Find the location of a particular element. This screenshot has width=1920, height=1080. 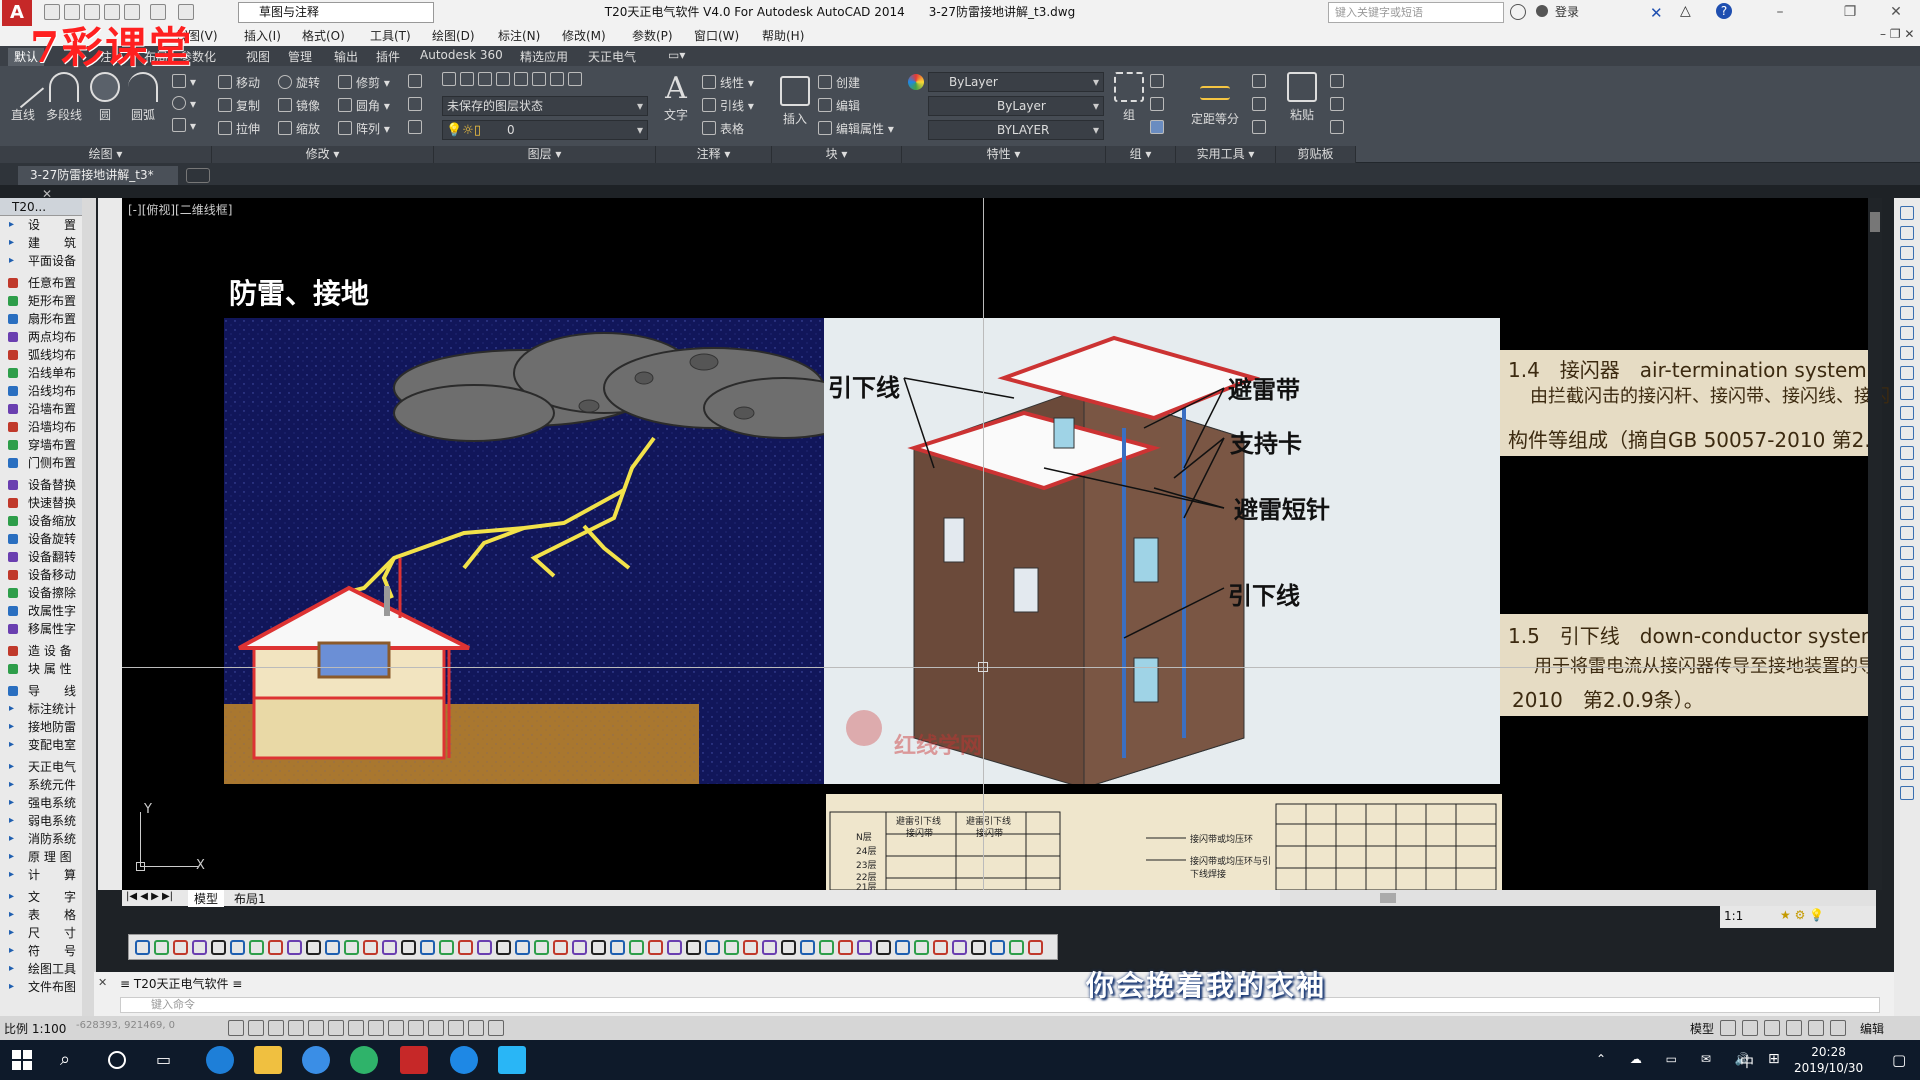

insert-button: 插入 is located at coordinates (795, 101).